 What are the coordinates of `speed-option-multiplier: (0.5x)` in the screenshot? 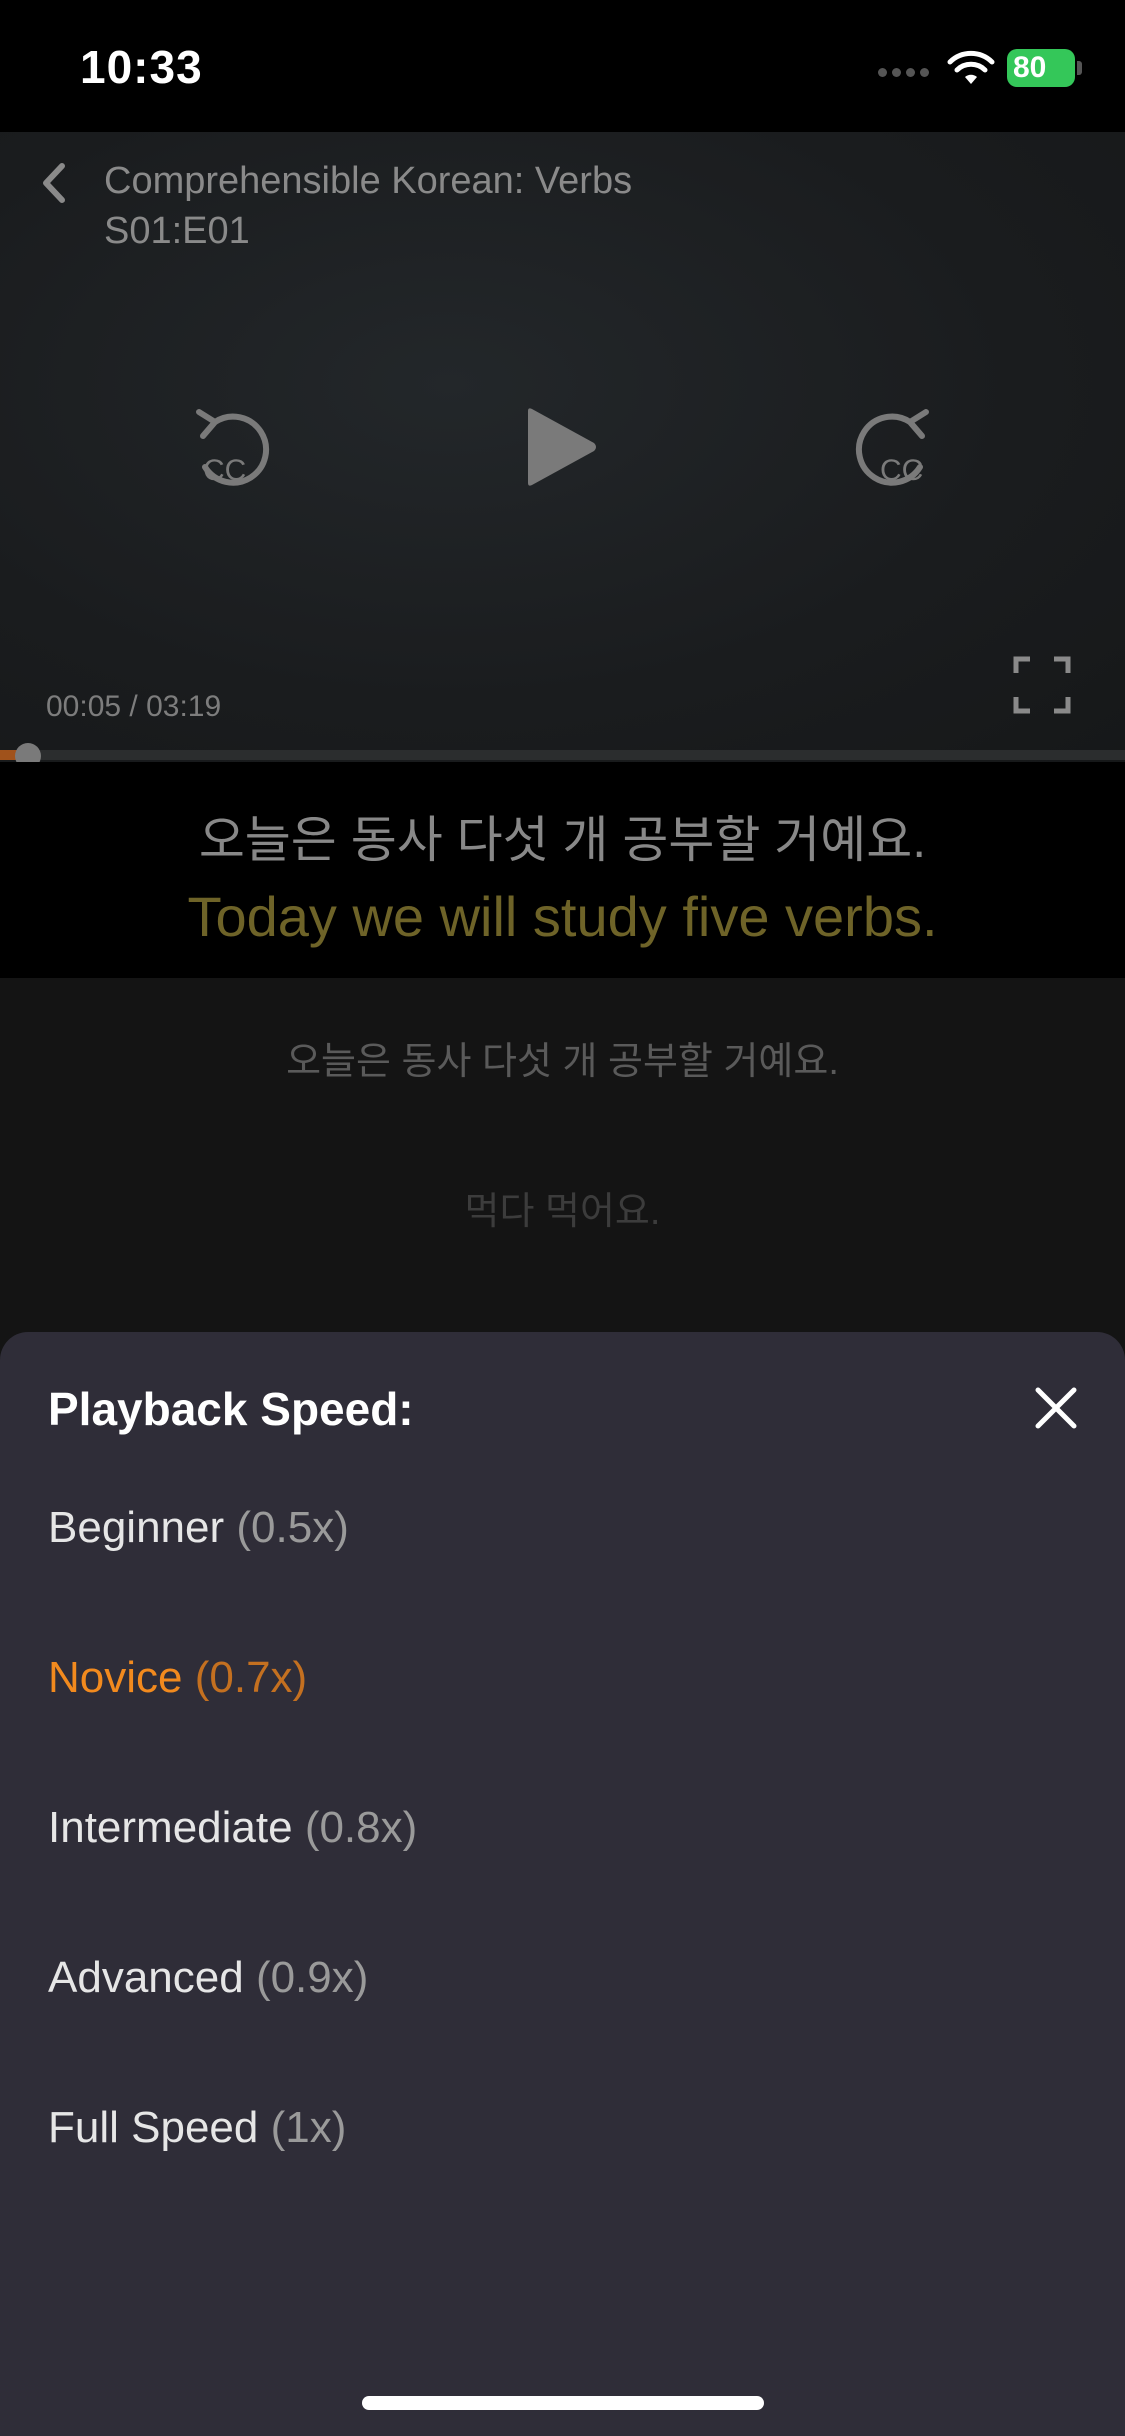 It's located at (292, 1527).